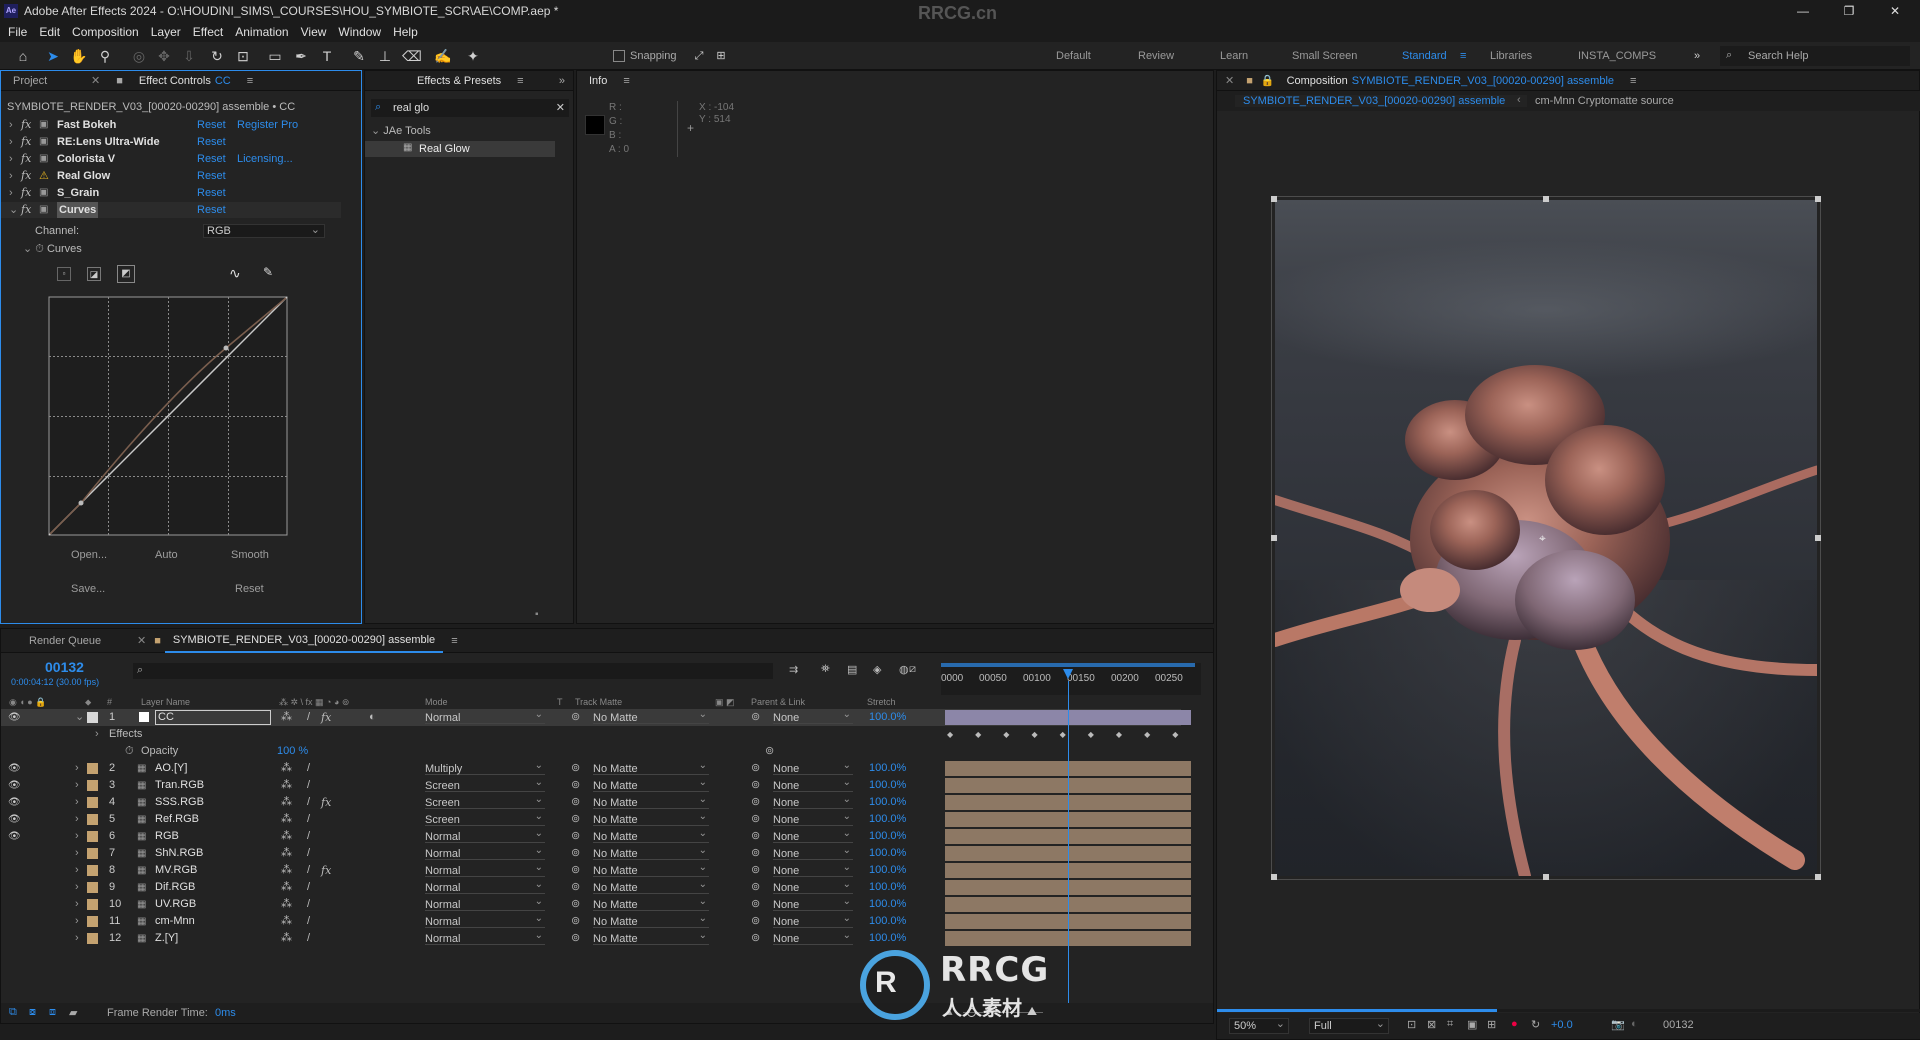 Image resolution: width=1920 pixels, height=1040 pixels. I want to click on eraser-tool-icon: ⌫, so click(412, 56).